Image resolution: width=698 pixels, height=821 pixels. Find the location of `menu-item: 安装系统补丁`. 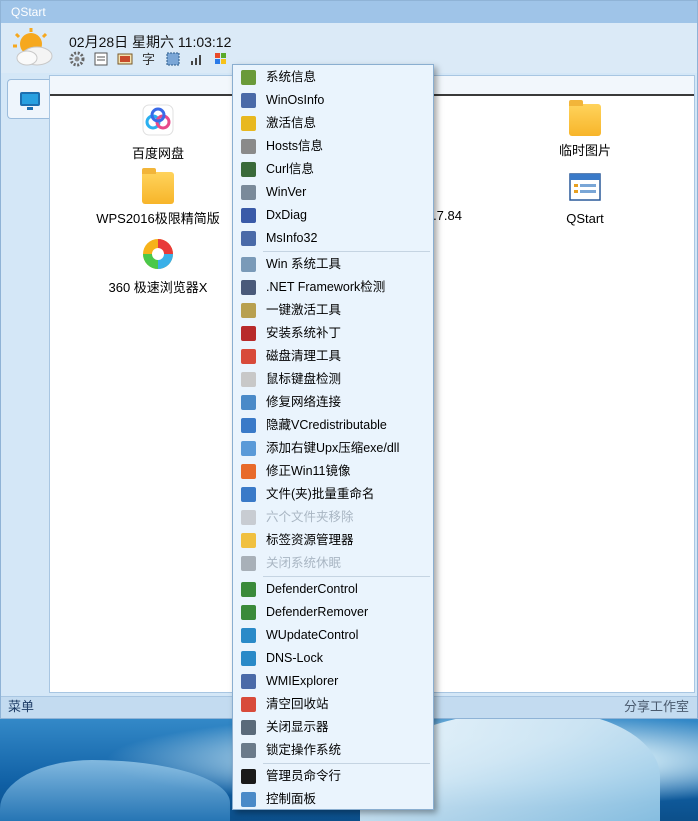

menu-item: 安装系统补丁 is located at coordinates (333, 333).